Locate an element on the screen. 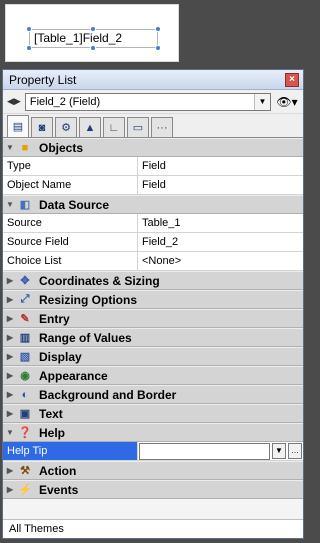 The width and height of the screenshot is (320, 543). help-icon: ❓ is located at coordinates (25, 433).